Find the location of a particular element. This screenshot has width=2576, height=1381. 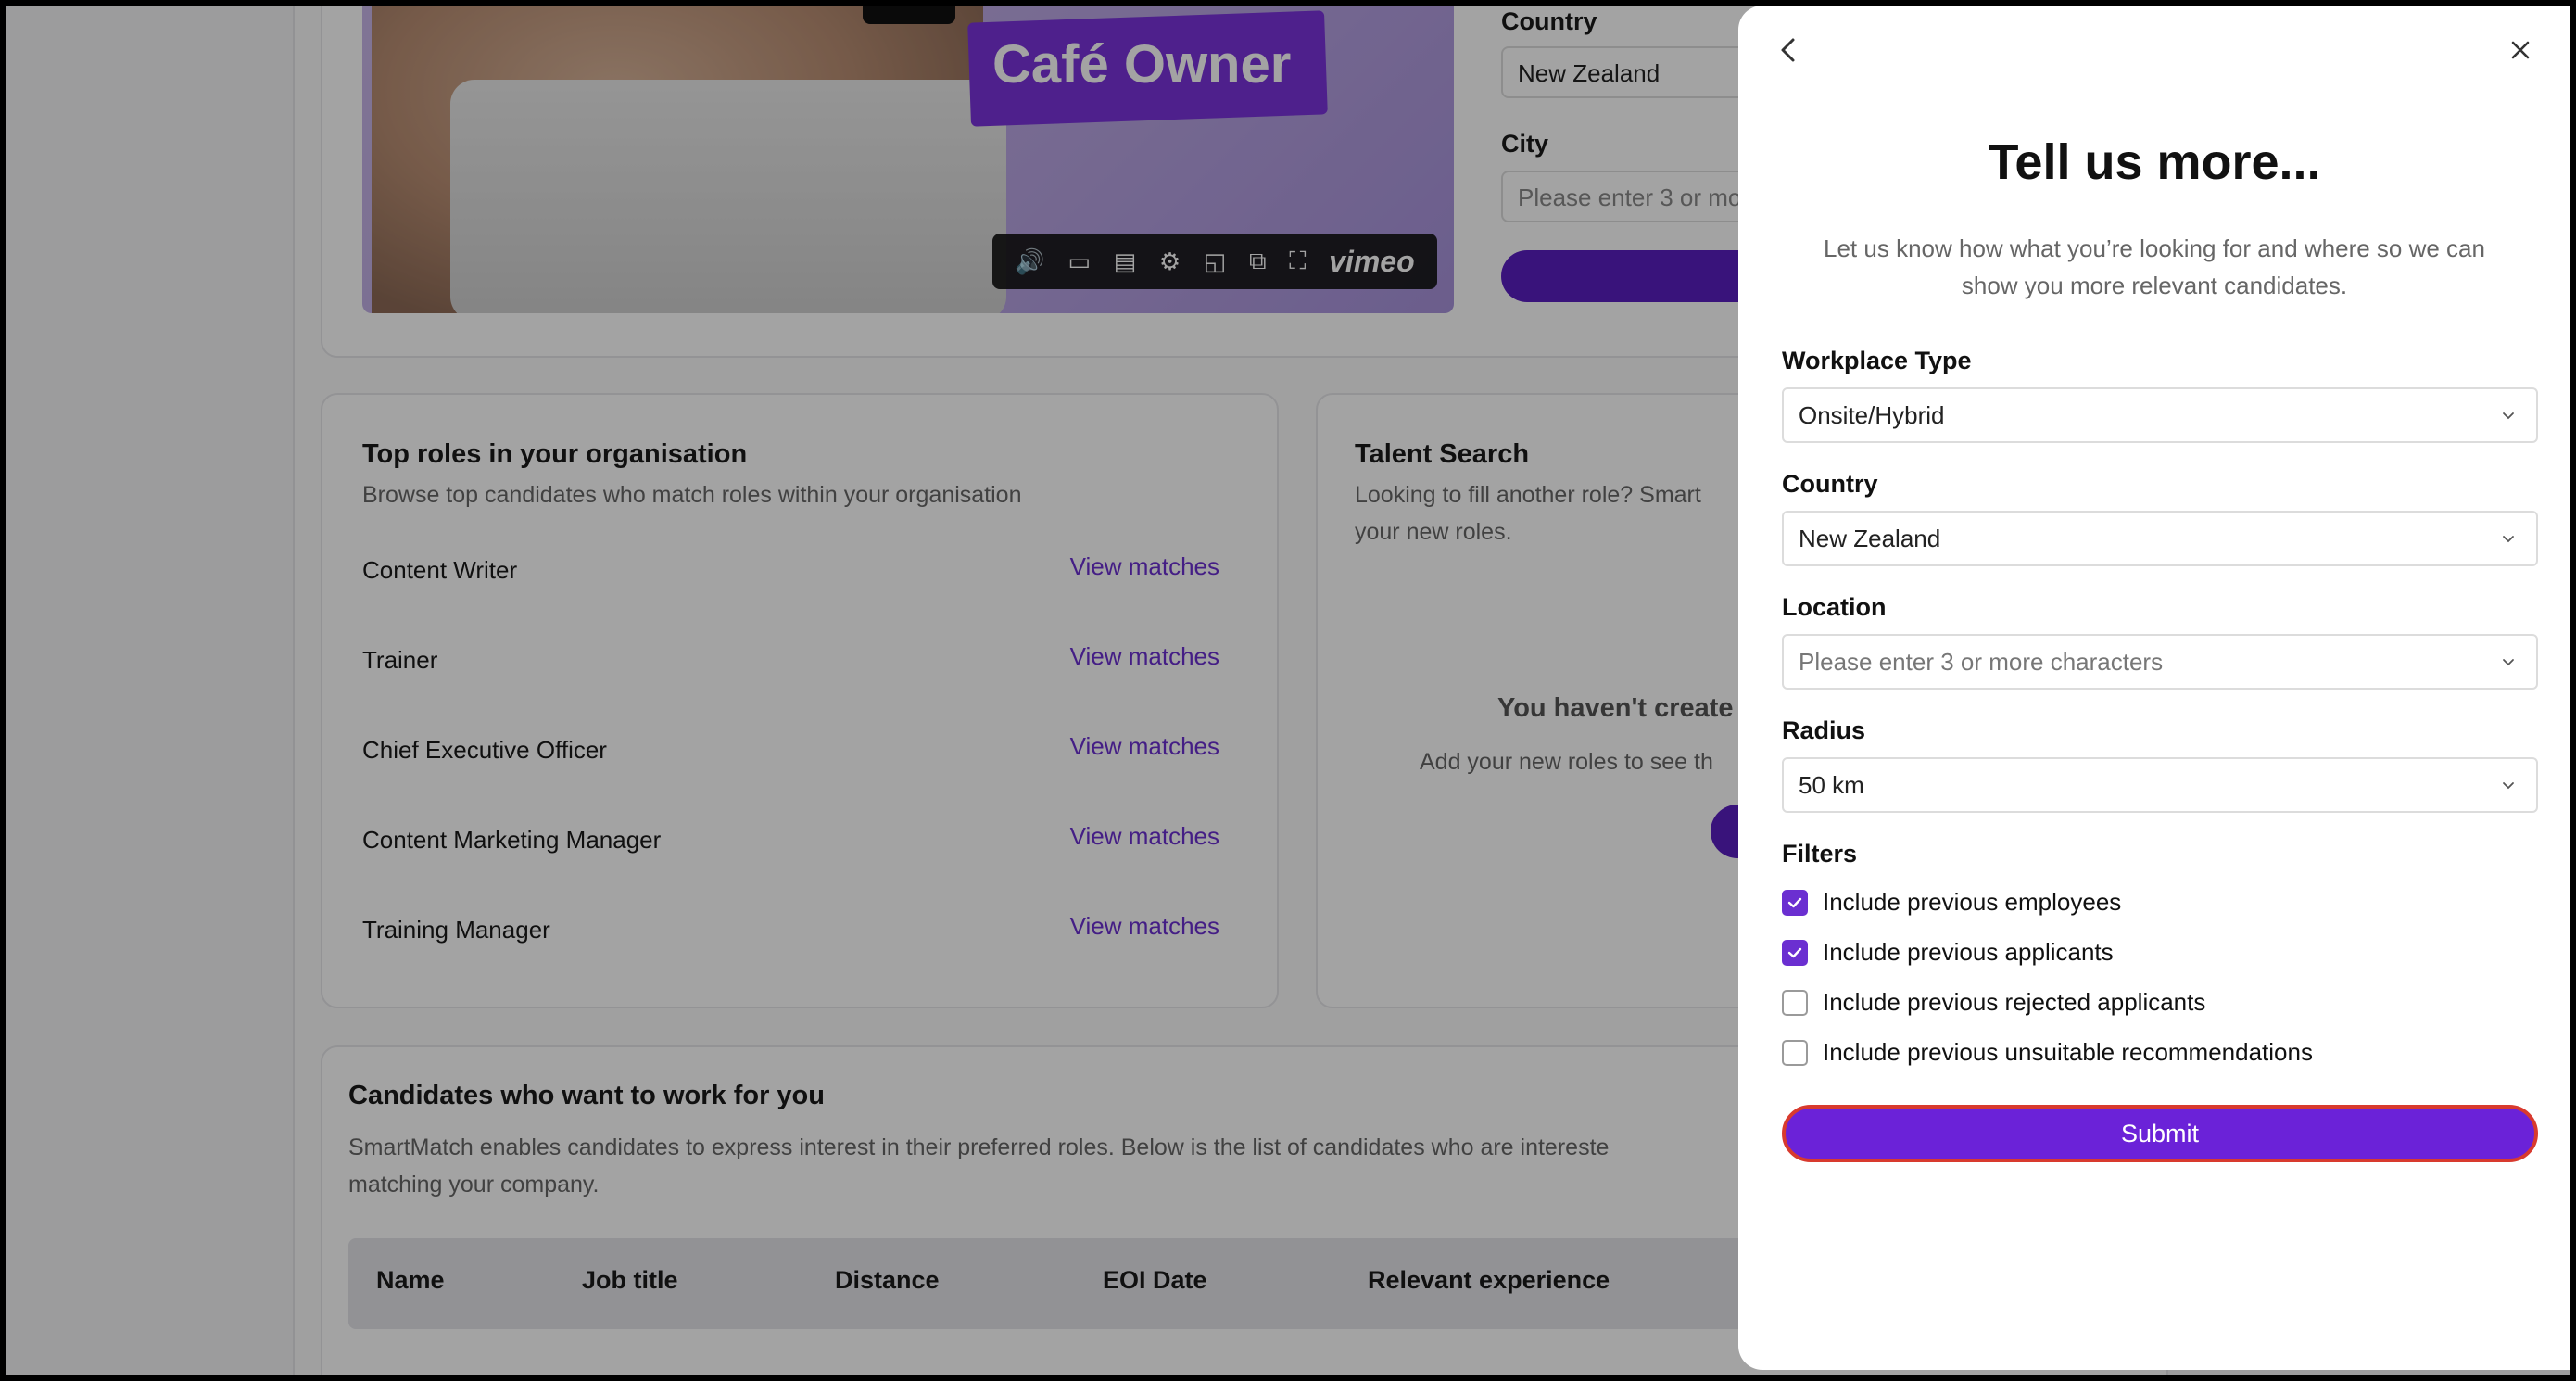

filter-previous-rejected-applicants: Include previous rejected applicants is located at coordinates (1993, 1002).